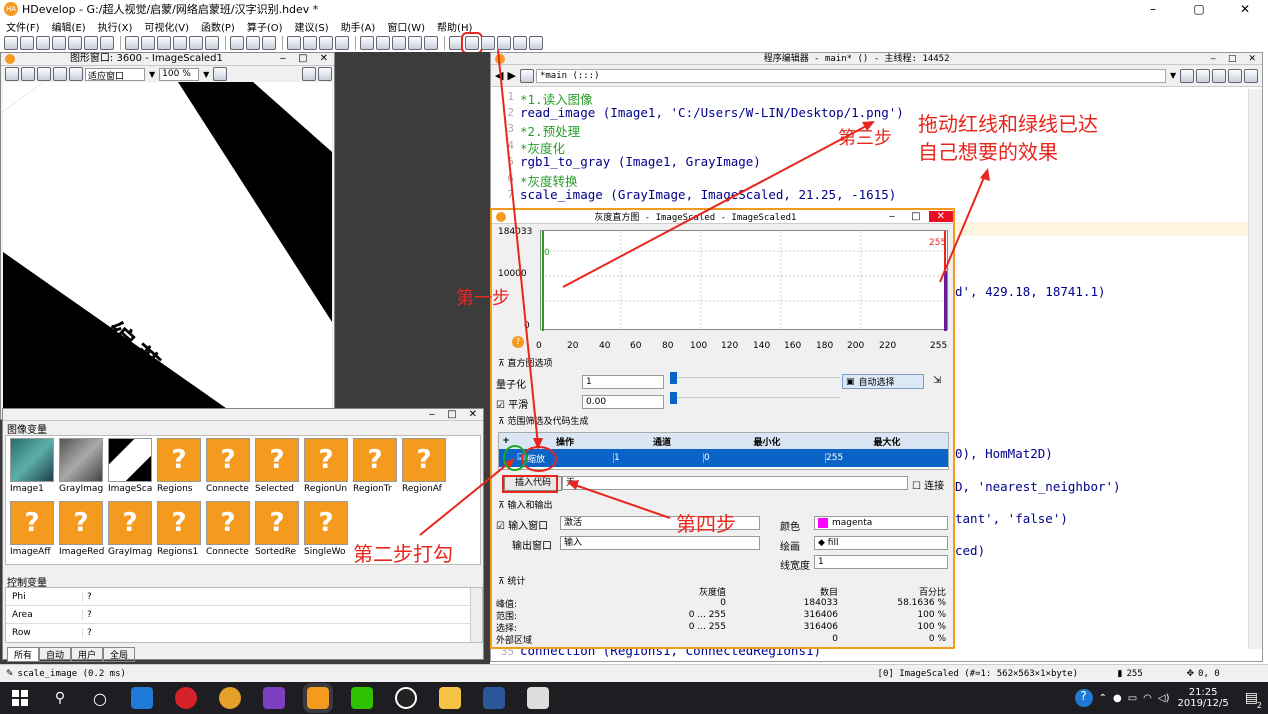 The image size is (1268, 714). I want to click on annotation-step1: 第一步, so click(483, 298).